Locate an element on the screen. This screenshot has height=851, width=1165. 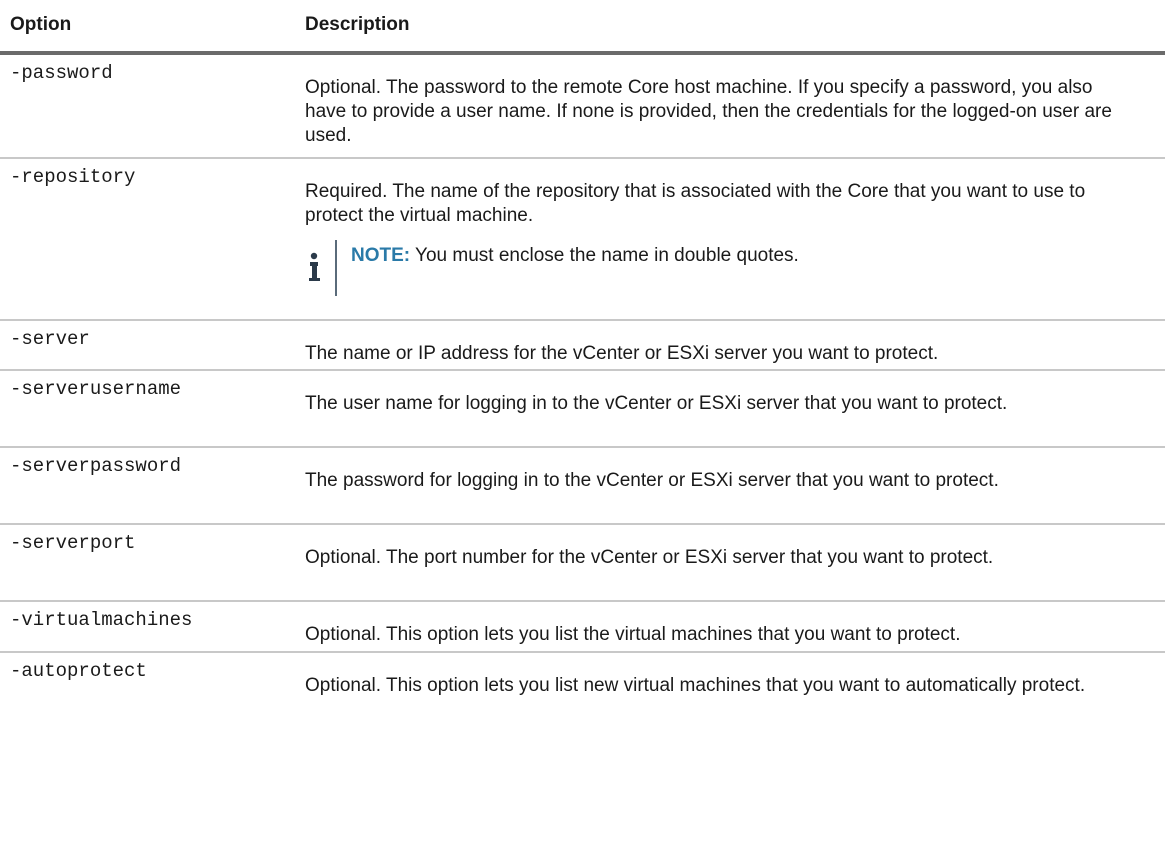
option-name: -password is located at coordinates (61, 73).